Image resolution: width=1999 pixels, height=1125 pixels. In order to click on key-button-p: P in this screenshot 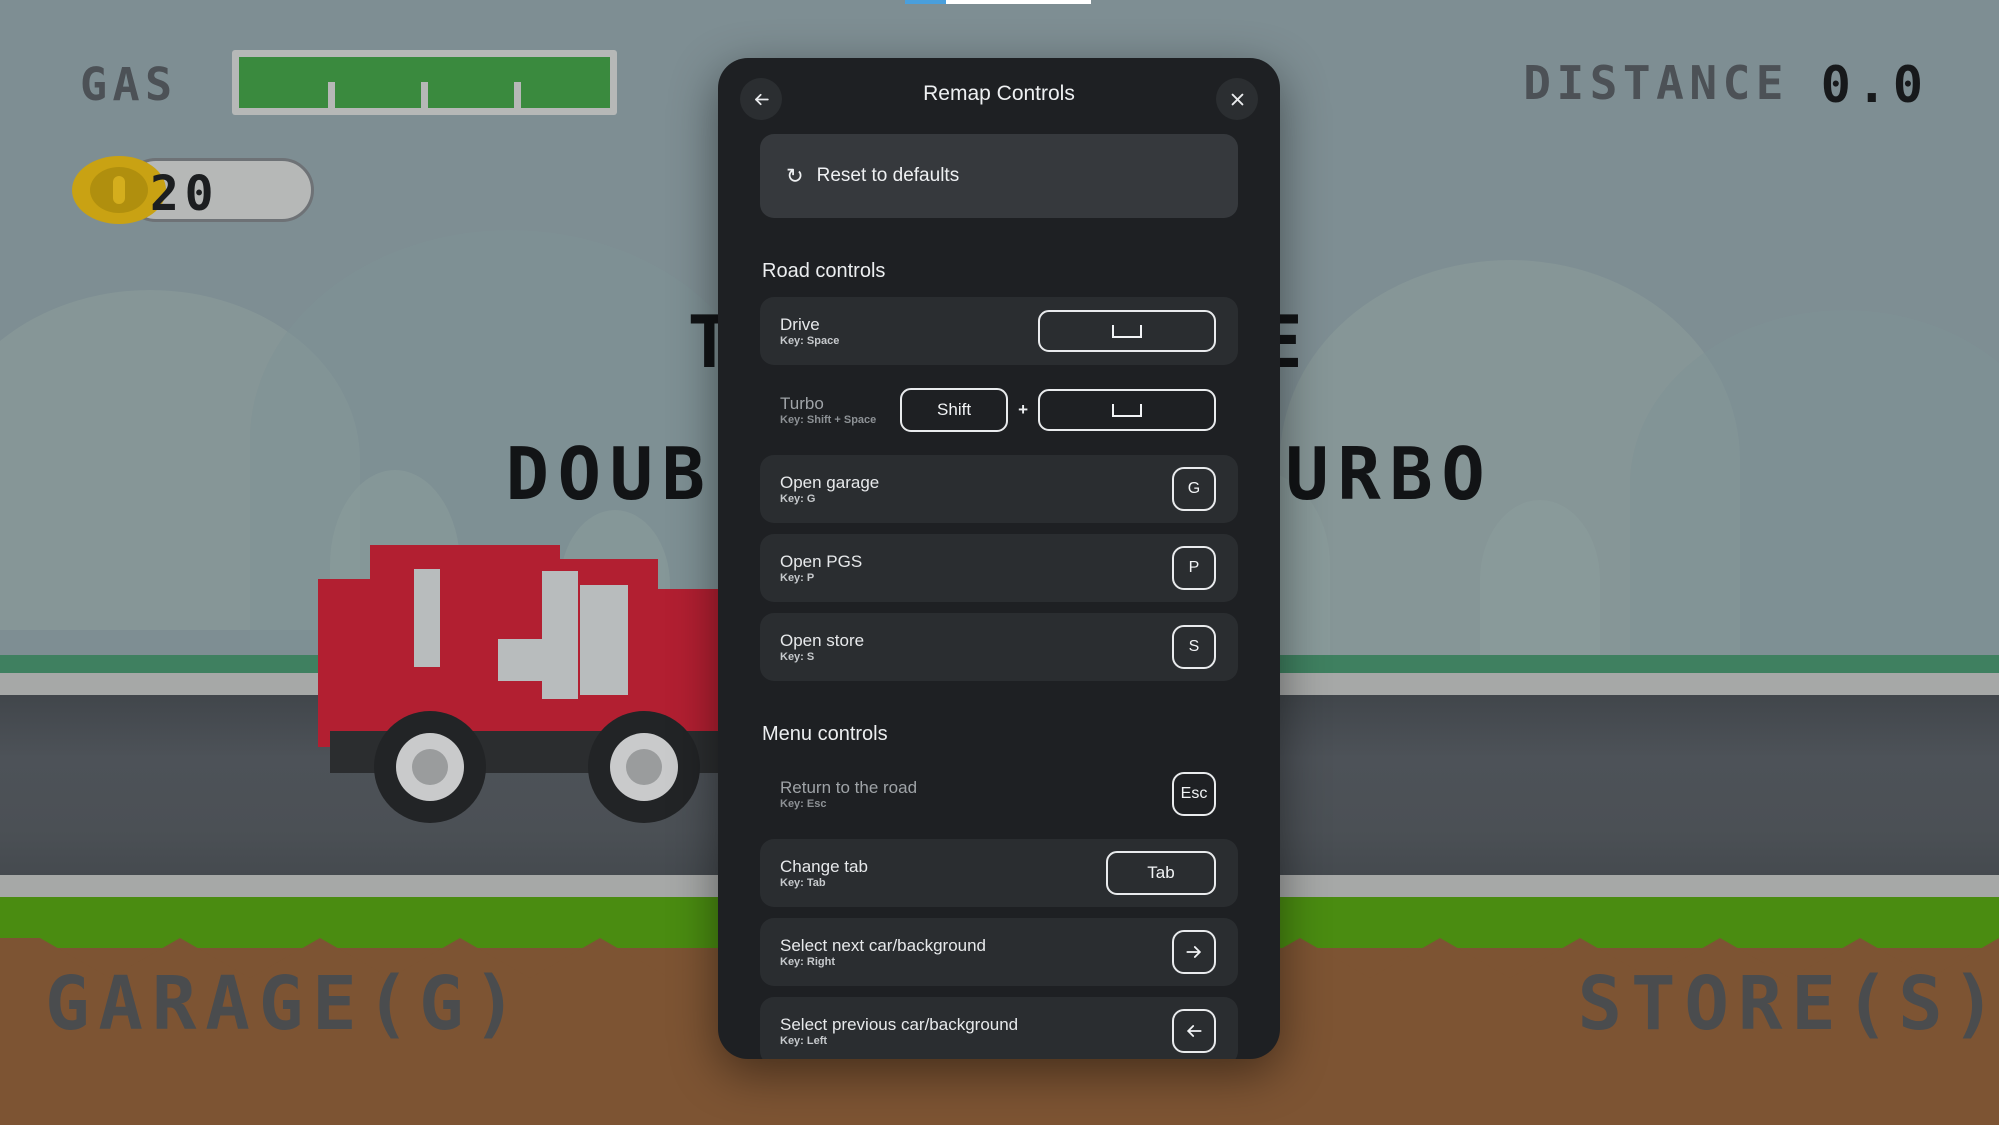, I will do `click(1194, 568)`.